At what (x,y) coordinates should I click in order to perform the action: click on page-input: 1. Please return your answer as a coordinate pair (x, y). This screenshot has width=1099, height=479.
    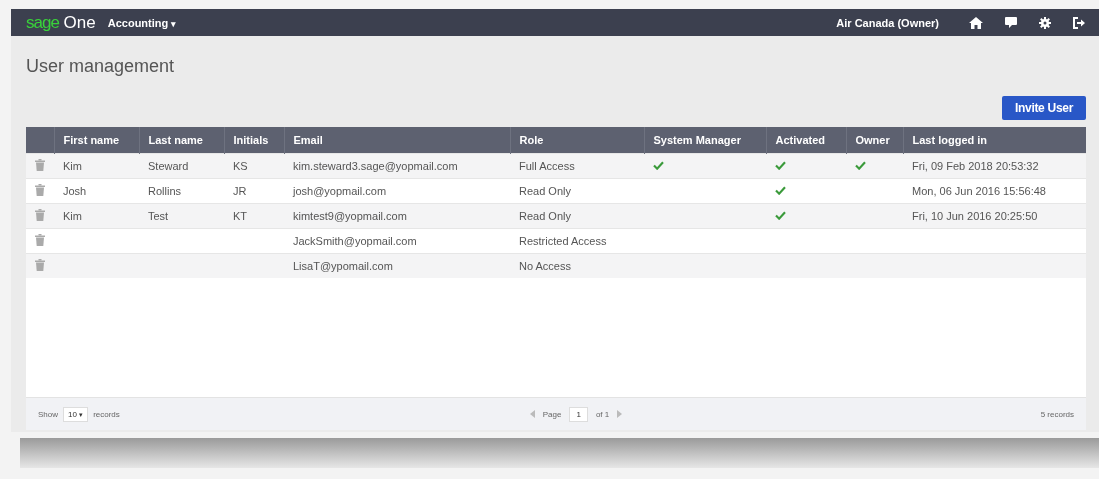
    Looking at the image, I should click on (578, 414).